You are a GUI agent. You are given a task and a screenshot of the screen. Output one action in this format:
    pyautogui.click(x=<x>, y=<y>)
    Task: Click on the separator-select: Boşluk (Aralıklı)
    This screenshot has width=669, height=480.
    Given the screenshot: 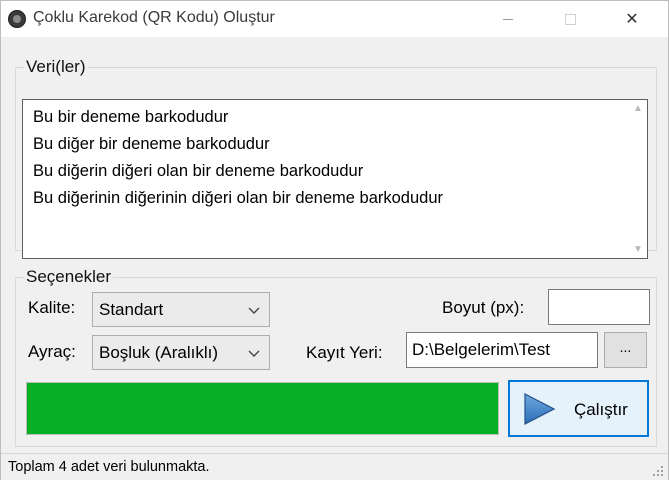 What is the action you would take?
    pyautogui.click(x=181, y=352)
    